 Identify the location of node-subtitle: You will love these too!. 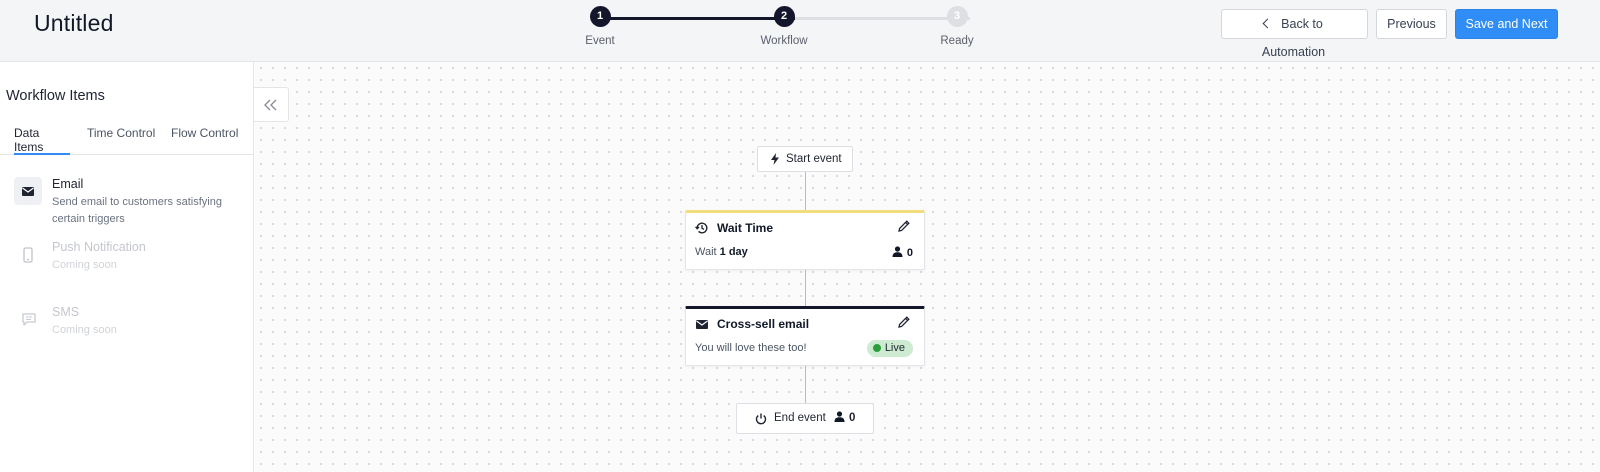
(751, 348).